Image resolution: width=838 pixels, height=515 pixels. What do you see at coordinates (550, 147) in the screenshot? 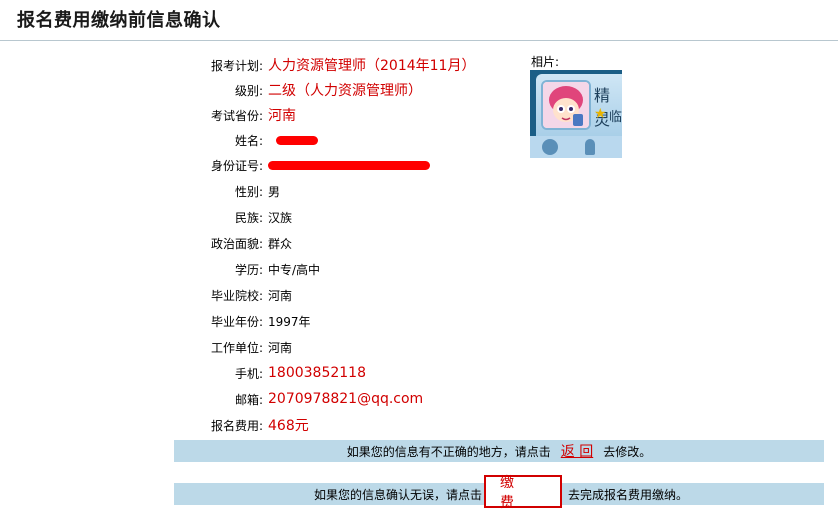
I see `camera-icon` at bounding box center [550, 147].